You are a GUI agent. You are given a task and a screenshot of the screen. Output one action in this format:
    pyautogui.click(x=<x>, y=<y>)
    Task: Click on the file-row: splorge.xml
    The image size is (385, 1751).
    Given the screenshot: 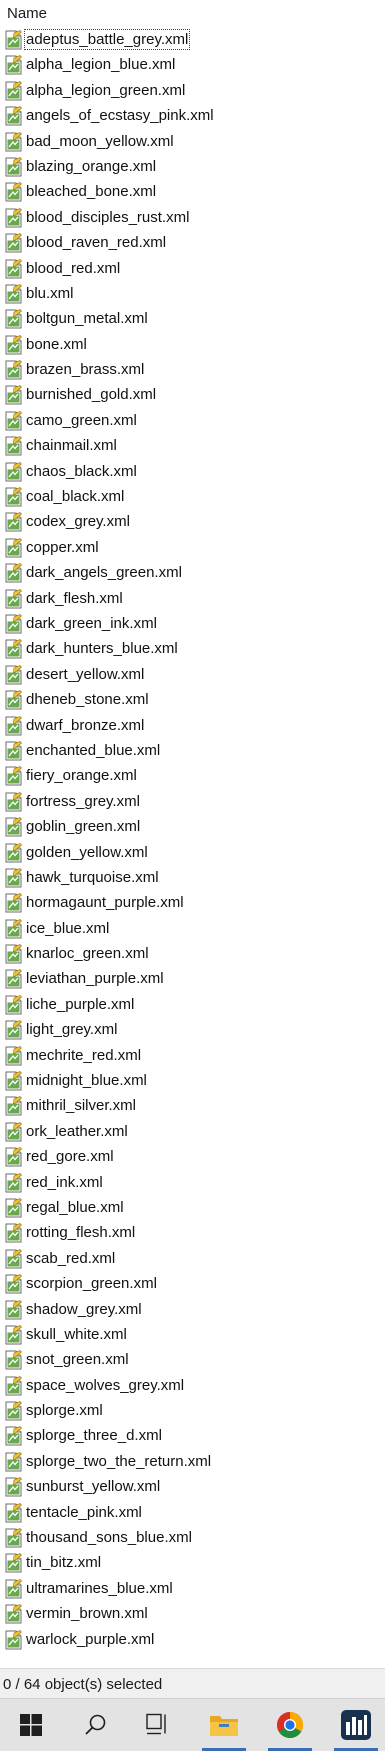 What is the action you would take?
    pyautogui.click(x=192, y=1410)
    